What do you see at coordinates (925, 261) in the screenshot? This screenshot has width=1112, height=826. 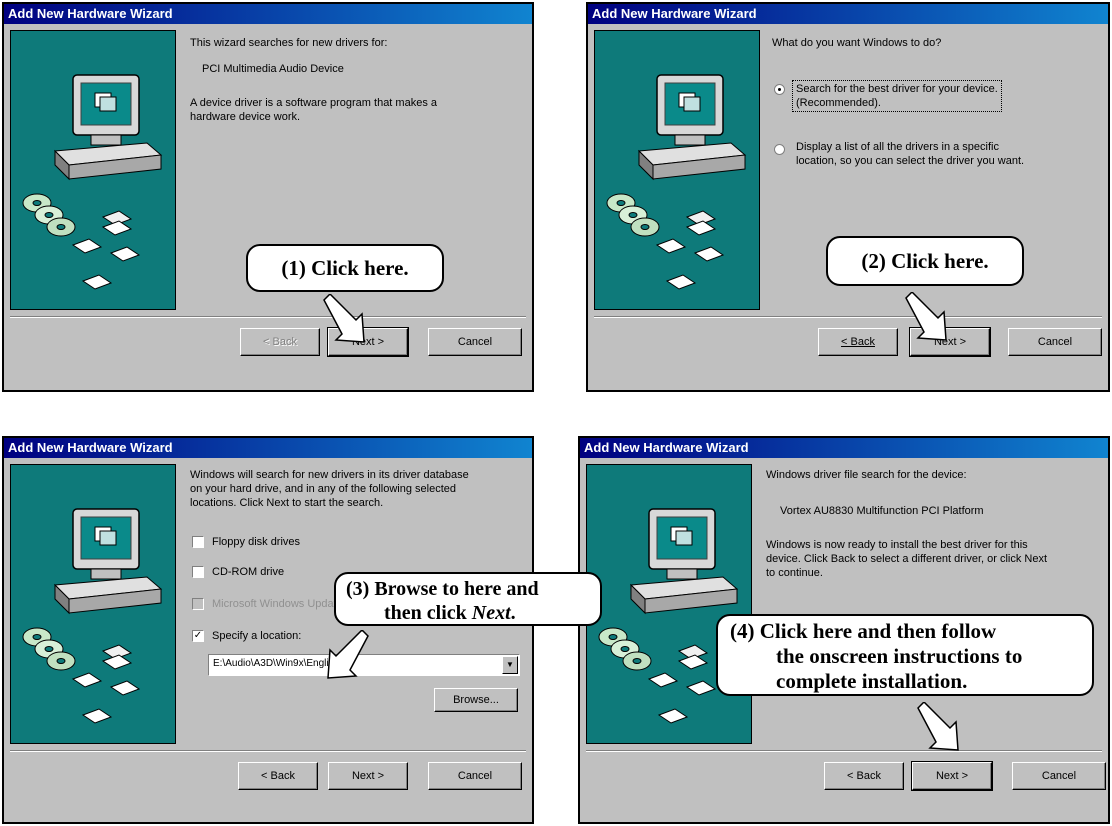 I see `callout-step-2: (2) Click here.` at bounding box center [925, 261].